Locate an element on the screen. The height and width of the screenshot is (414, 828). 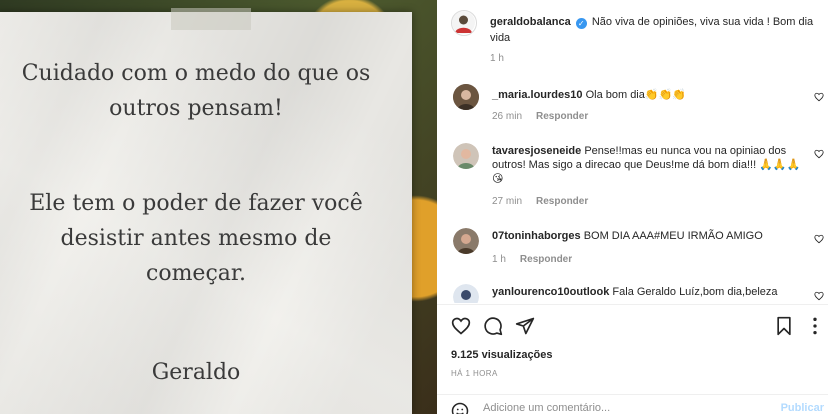
quote-line-2: outros pensam! is located at coordinates (196, 108).